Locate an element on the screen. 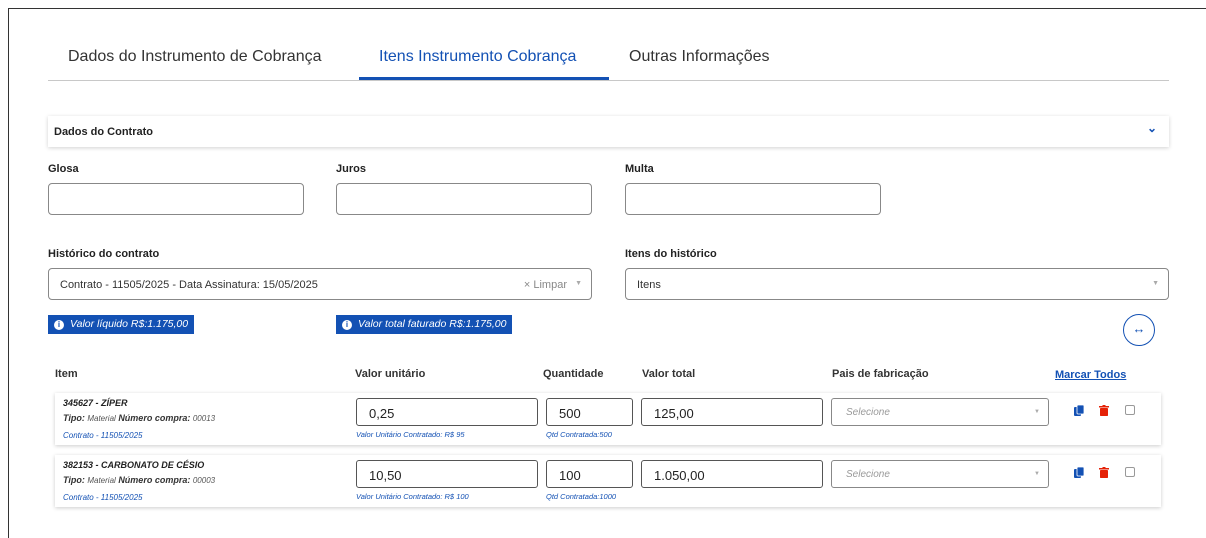 The width and height of the screenshot is (1206, 538). juros-input is located at coordinates (464, 199).